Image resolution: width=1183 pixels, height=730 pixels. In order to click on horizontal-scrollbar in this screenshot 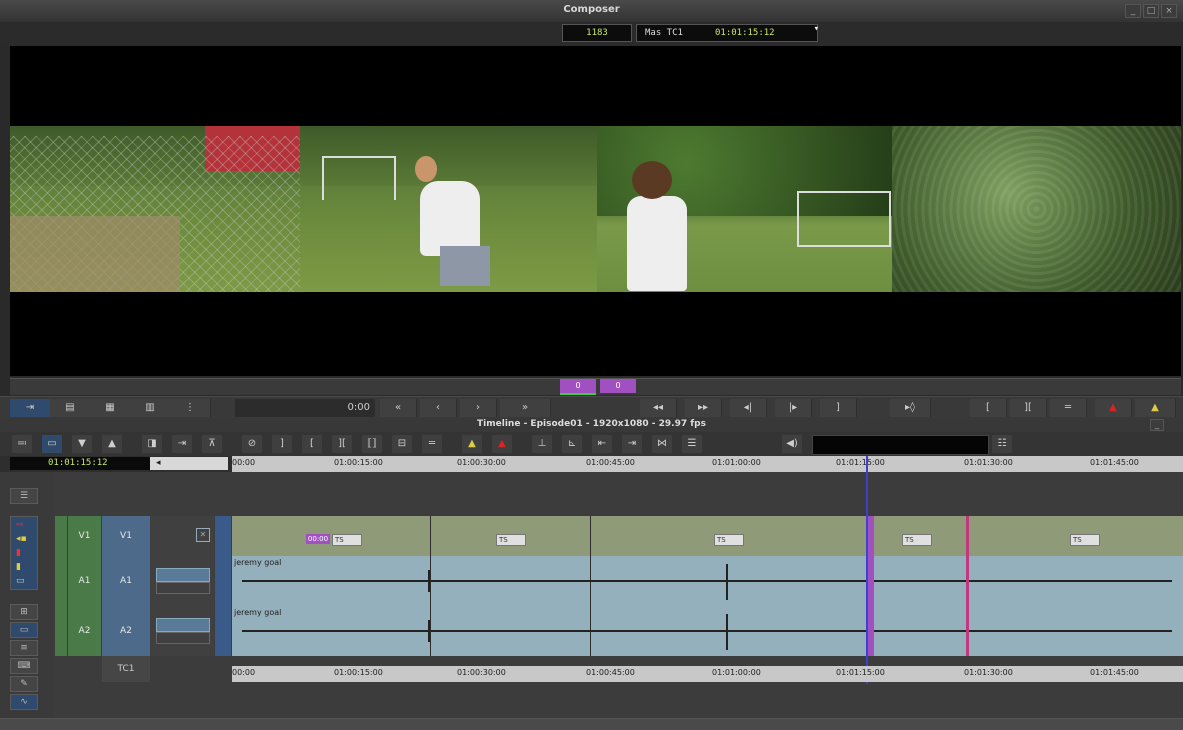, I will do `click(591, 724)`.